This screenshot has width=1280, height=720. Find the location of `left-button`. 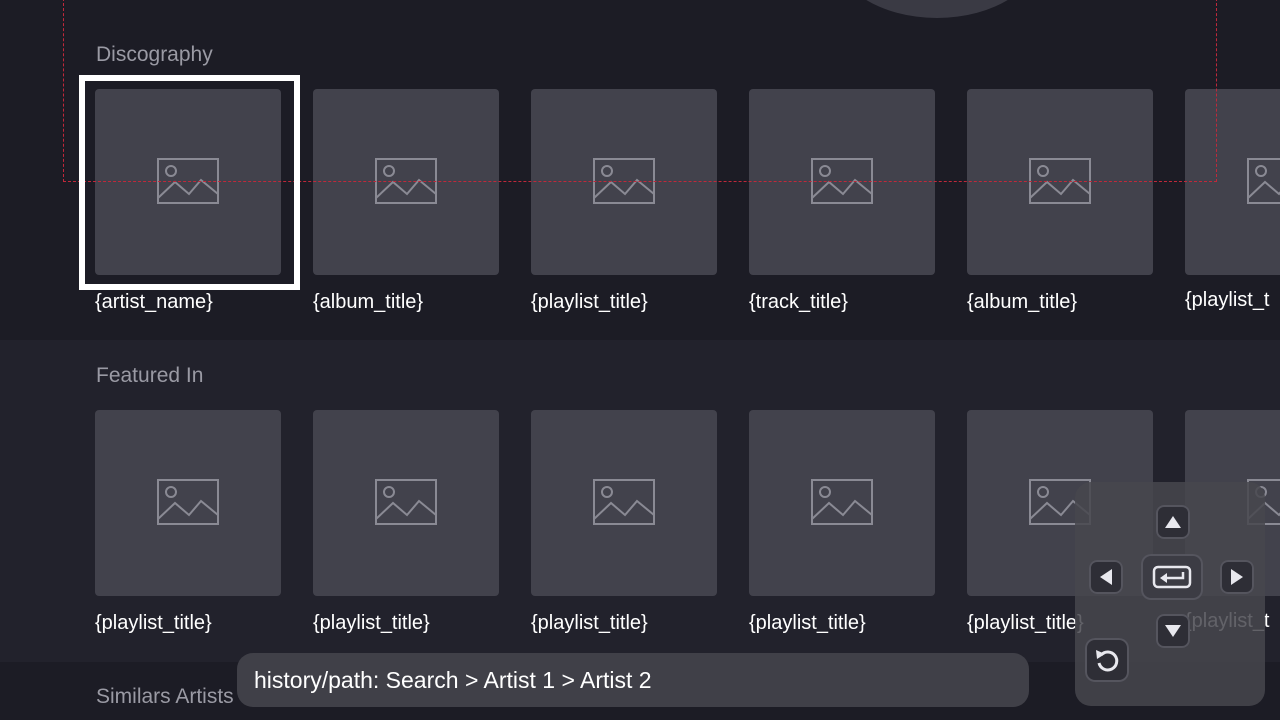

left-button is located at coordinates (1106, 577).